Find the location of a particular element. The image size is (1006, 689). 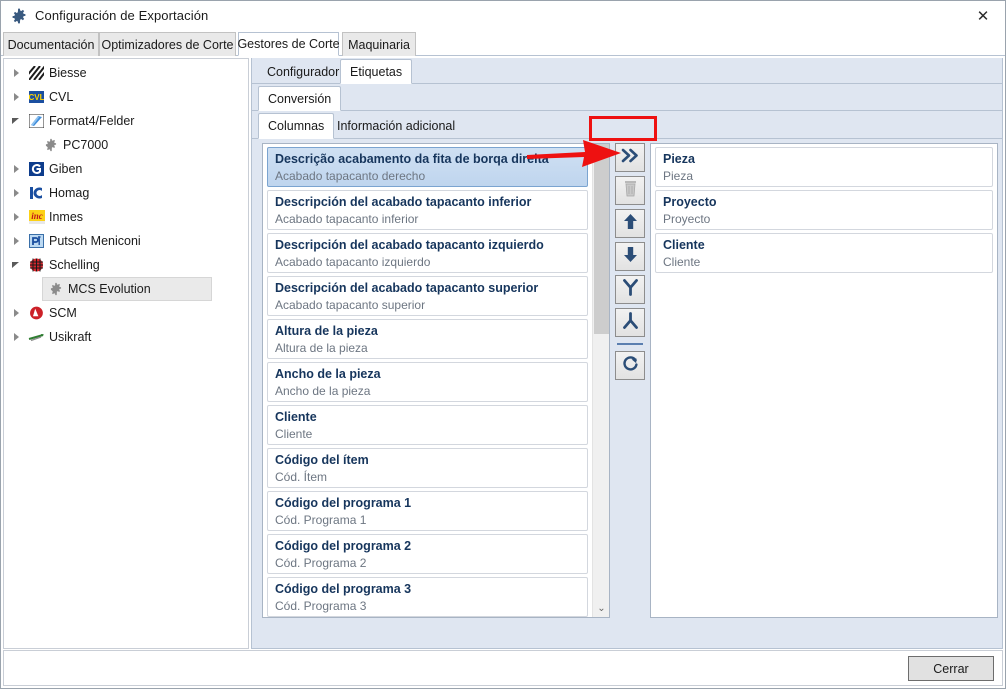

double-chevron-right-icon is located at coordinates (630, 158).